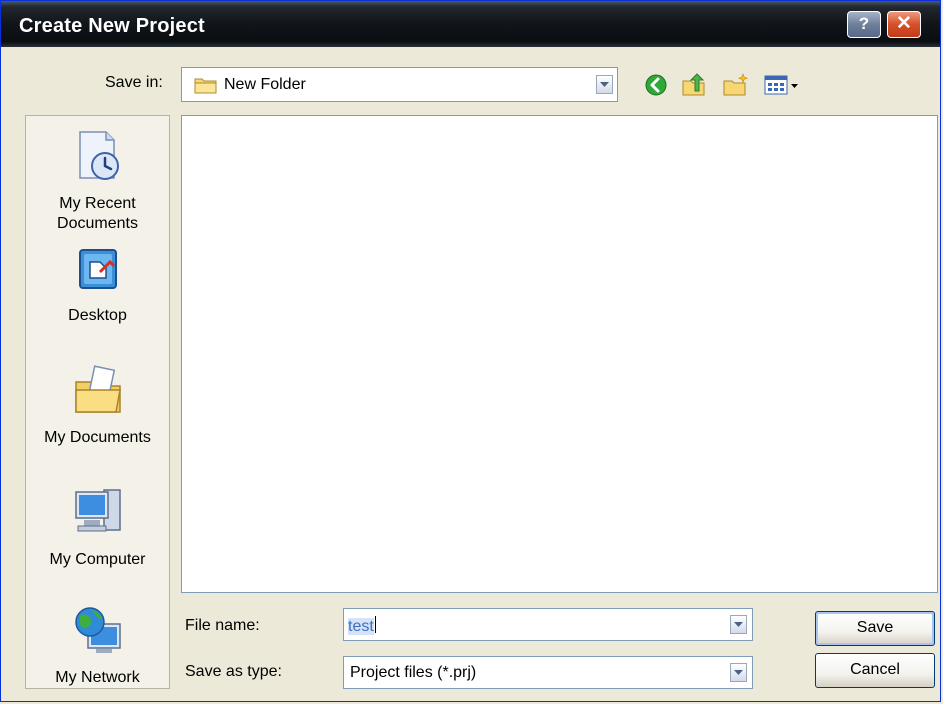 Image resolution: width=943 pixels, height=704 pixels. What do you see at coordinates (233, 671) in the screenshot?
I see `save-as-type-label: Save as type:` at bounding box center [233, 671].